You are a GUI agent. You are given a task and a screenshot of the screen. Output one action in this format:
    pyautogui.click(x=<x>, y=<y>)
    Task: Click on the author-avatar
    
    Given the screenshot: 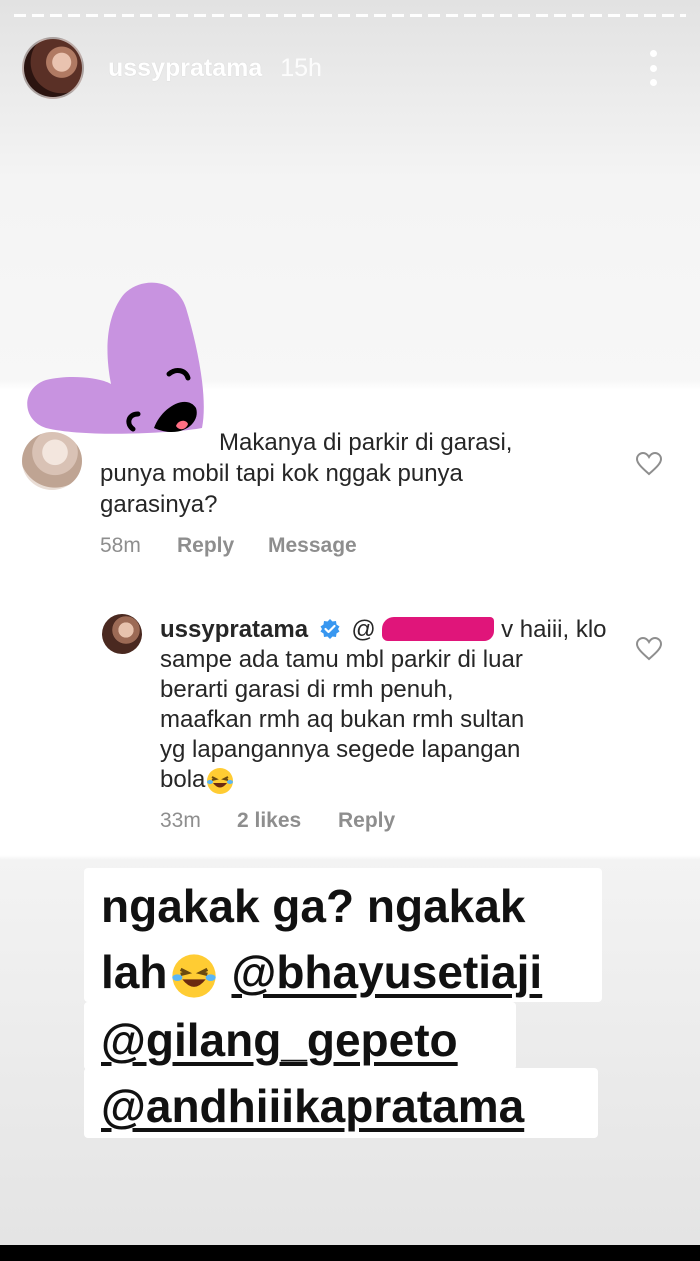 What is the action you would take?
    pyautogui.click(x=122, y=634)
    